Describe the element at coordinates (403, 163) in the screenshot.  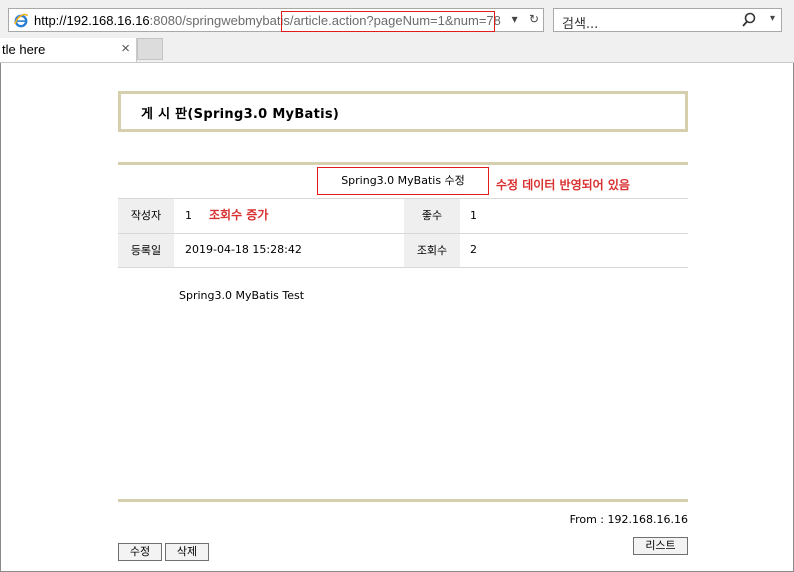
I see `top-rule` at that location.